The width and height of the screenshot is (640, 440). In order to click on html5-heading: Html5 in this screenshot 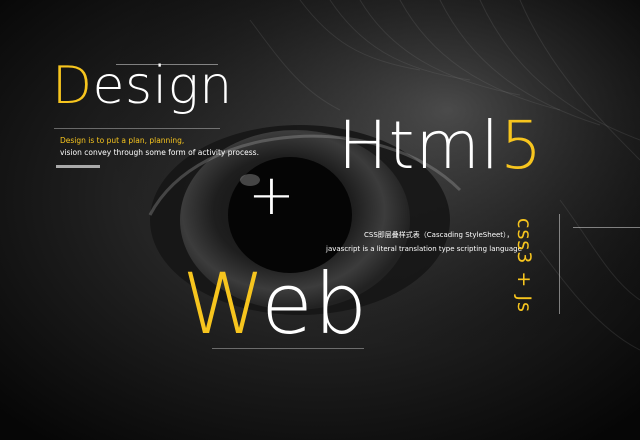, I will do `click(440, 146)`.